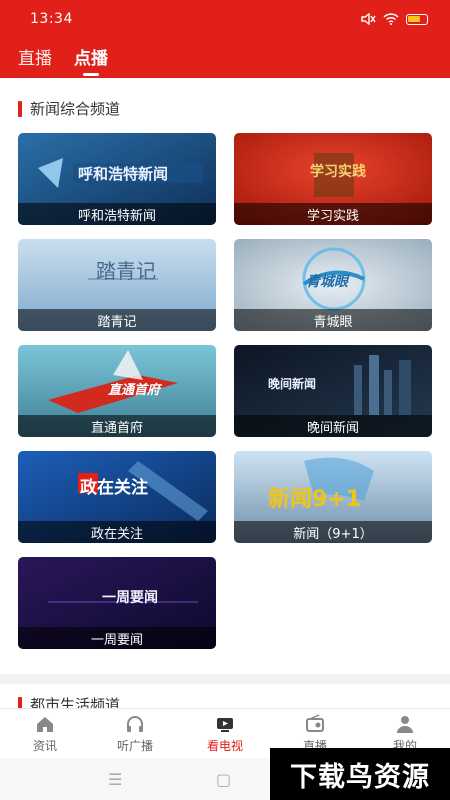  Describe the element at coordinates (115, 779) in the screenshot. I see `menu-icon: ☰` at that location.